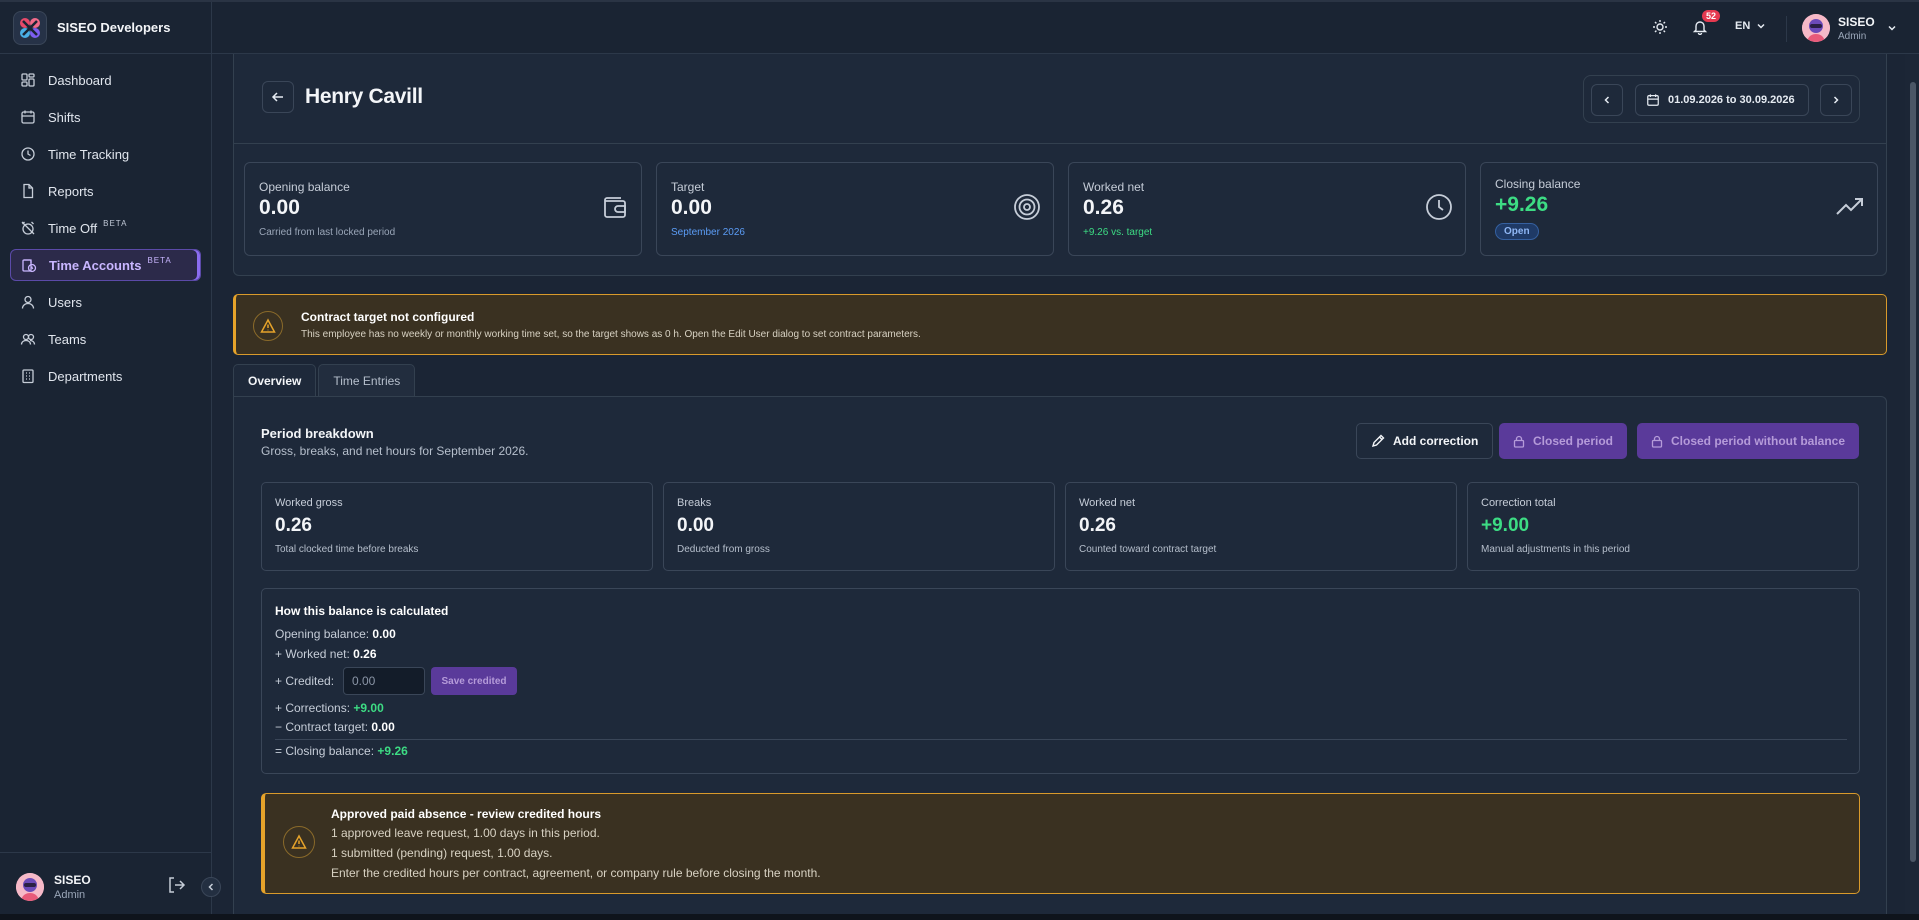 The image size is (1919, 920). Describe the element at coordinates (71, 191) in the screenshot. I see `sidebar-item-label: Reports` at that location.